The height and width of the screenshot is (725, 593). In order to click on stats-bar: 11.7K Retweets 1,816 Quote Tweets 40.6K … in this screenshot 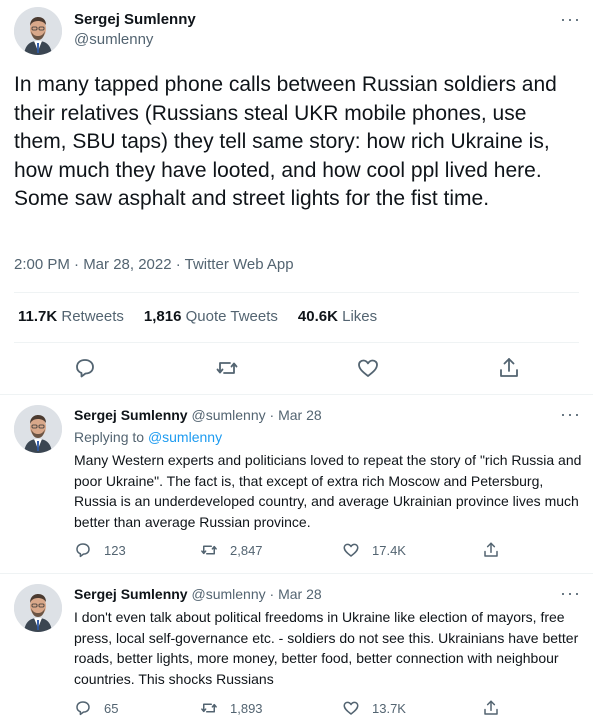, I will do `click(197, 316)`.